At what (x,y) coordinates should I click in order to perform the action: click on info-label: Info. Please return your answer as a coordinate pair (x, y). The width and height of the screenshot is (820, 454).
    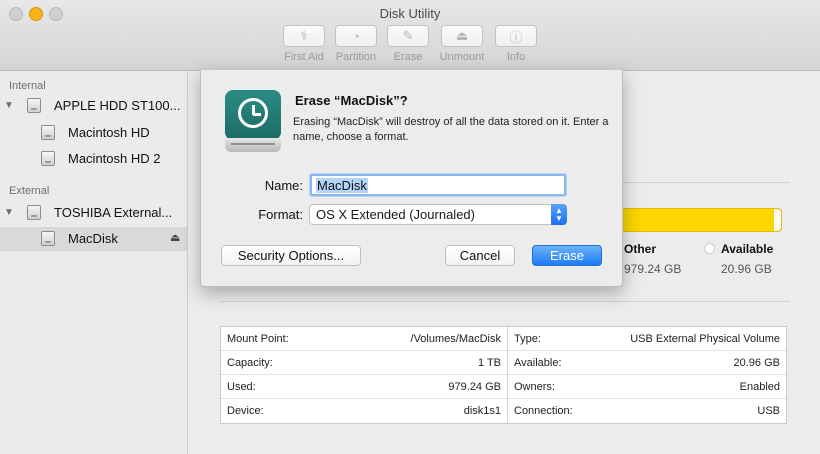
    Looking at the image, I should click on (516, 57).